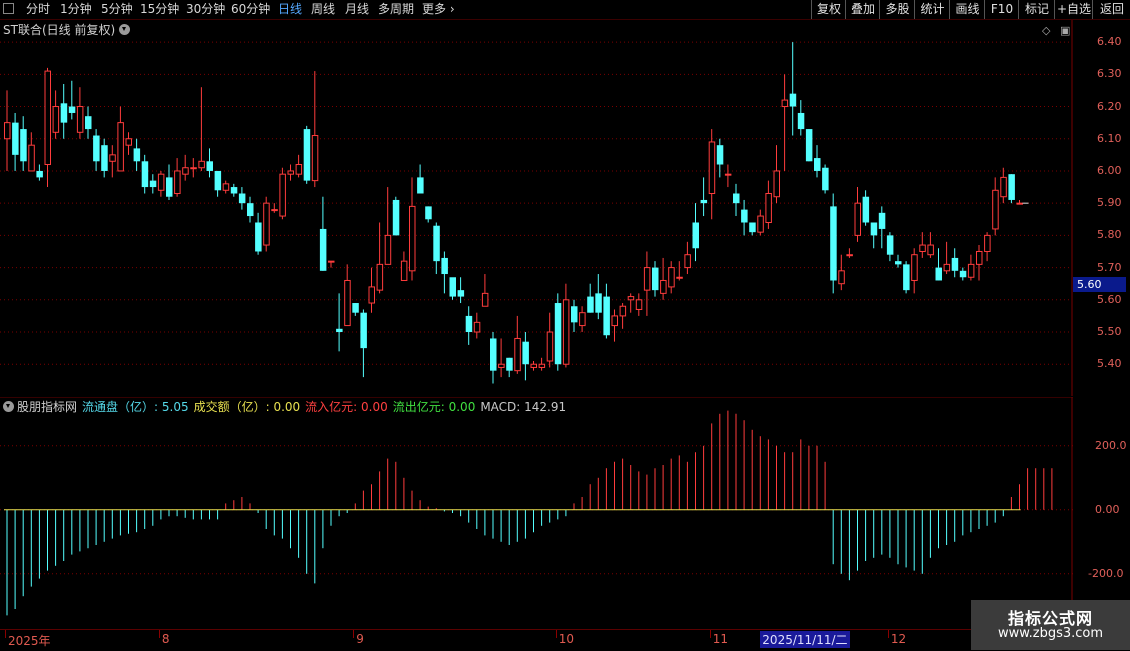  Describe the element at coordinates (159, 9) in the screenshot. I see `period-tab: 15分钟` at that location.